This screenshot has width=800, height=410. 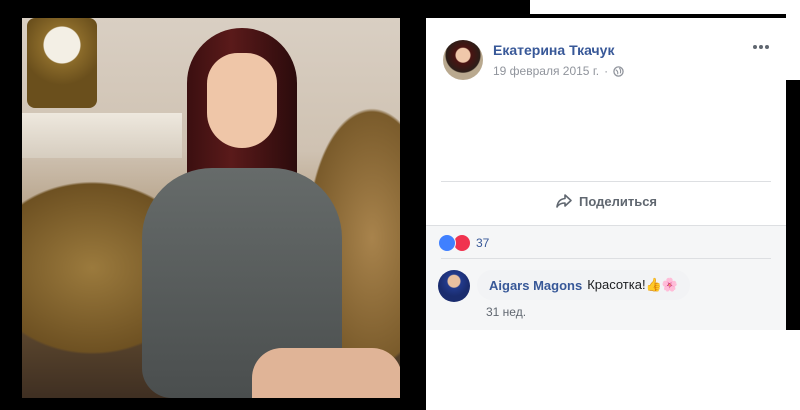 I want to click on author-name: Екатерина Ткачук, so click(x=553, y=50).